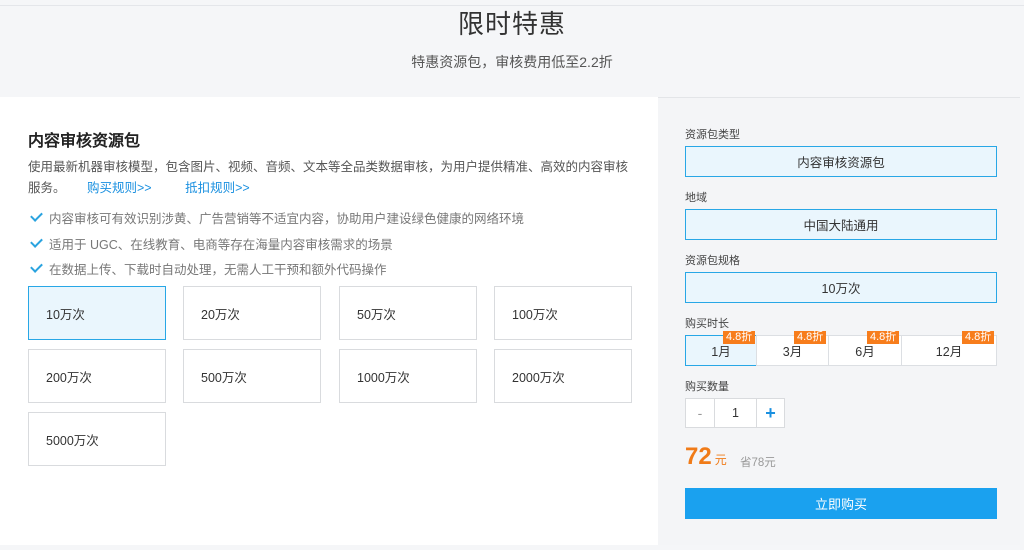 The width and height of the screenshot is (1024, 550). I want to click on option-2000w: 2000万次, so click(563, 376).